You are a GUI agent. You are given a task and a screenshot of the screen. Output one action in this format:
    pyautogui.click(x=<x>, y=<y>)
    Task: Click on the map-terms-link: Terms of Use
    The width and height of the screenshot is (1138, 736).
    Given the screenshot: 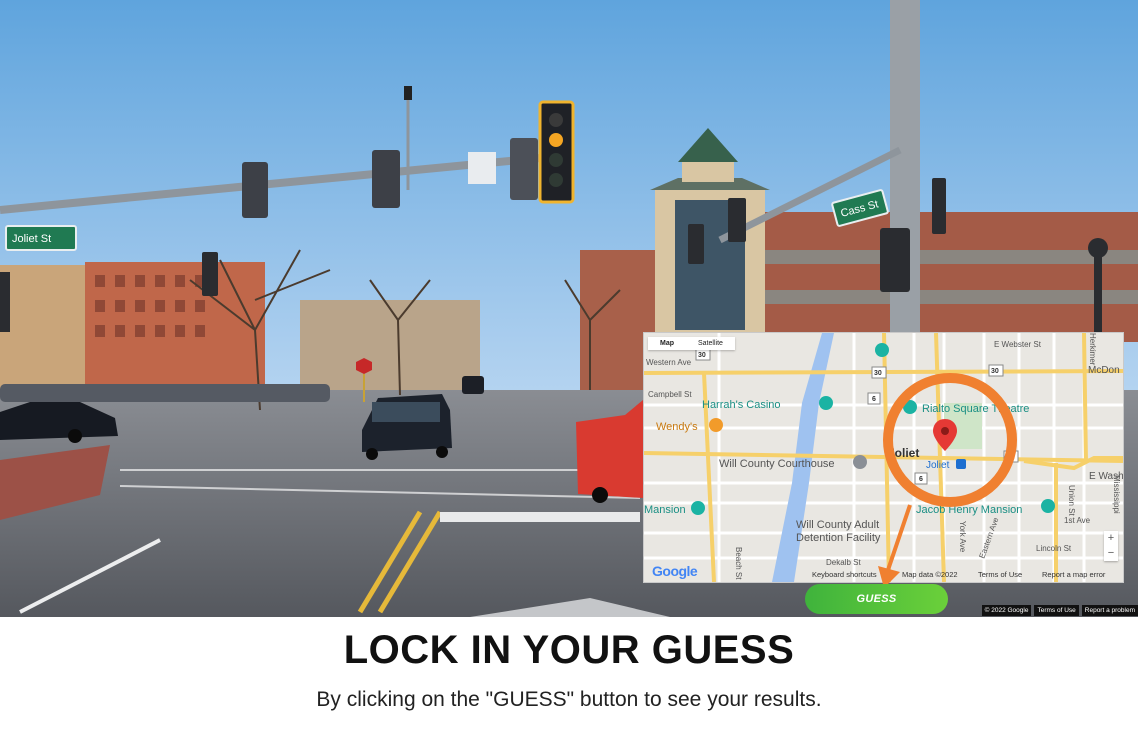 What is the action you would take?
    pyautogui.click(x=1000, y=574)
    